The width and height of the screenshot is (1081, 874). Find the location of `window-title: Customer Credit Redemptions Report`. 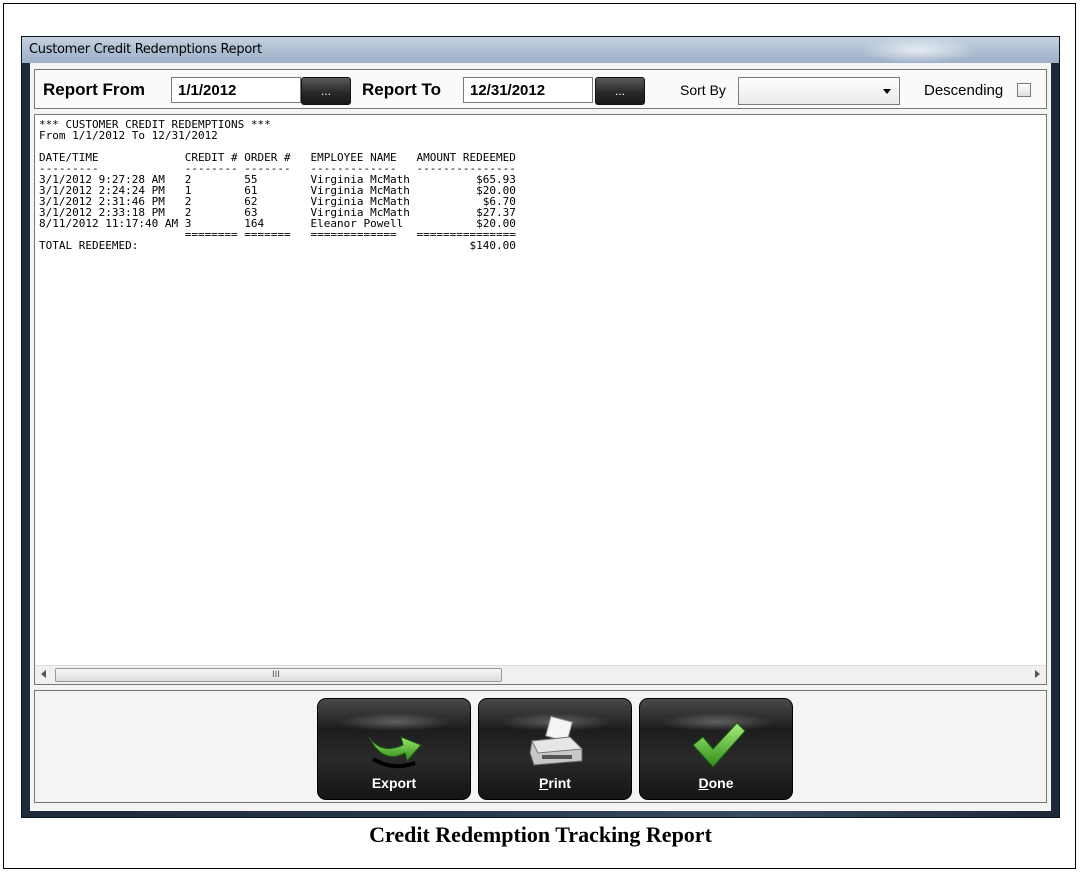

window-title: Customer Credit Redemptions Report is located at coordinates (145, 49).